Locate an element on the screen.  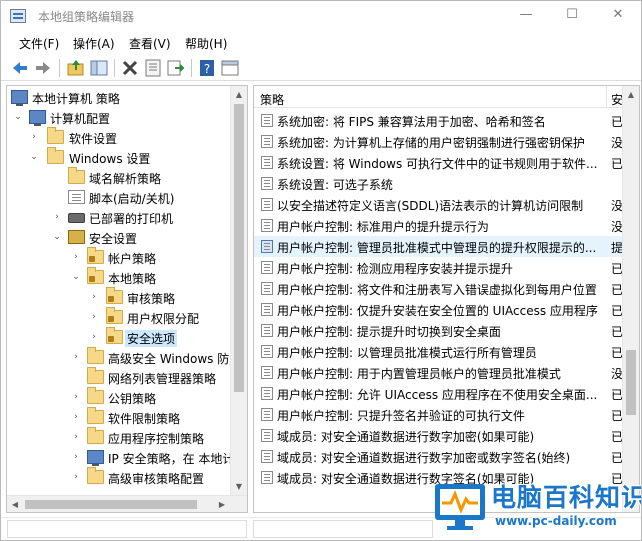
policy-row: 用户帐户控制: 检测应用程序安装并提示提升已 is located at coordinates (439, 267).